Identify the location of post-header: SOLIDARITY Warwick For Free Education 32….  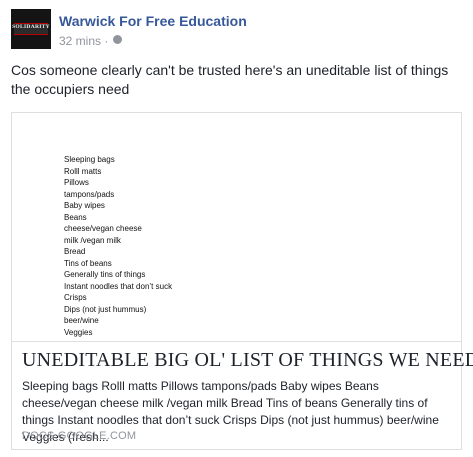
(236, 29).